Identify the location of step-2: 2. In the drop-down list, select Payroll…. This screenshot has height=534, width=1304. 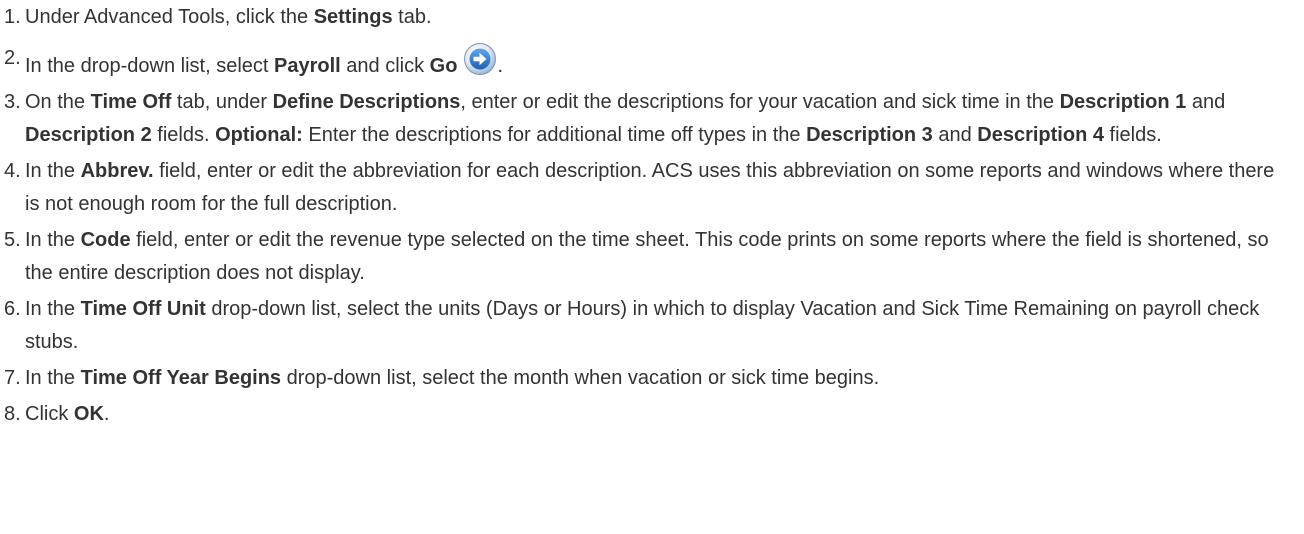
(652, 62).